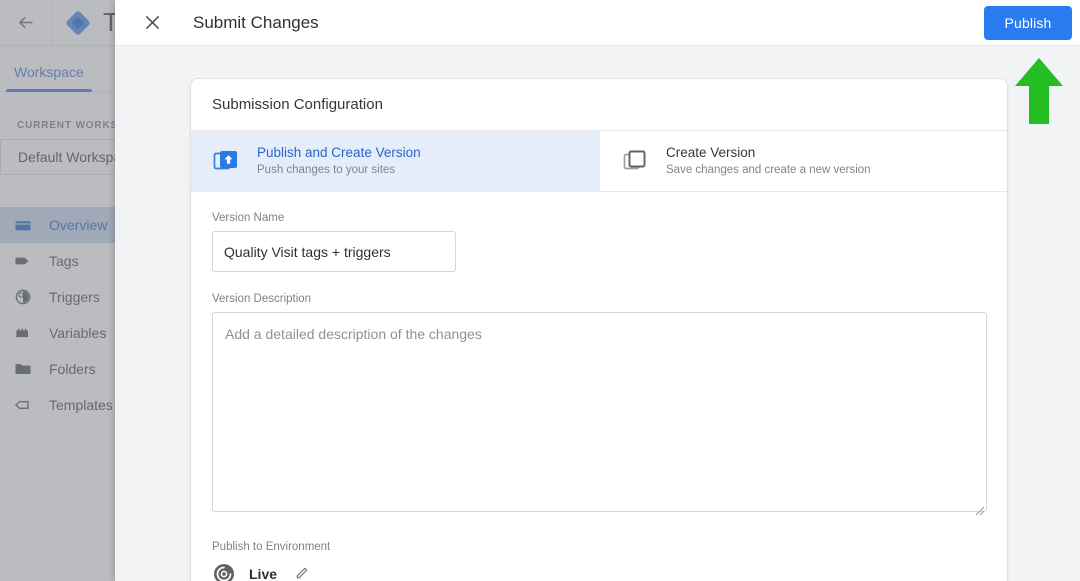 This screenshot has width=1080, height=581. I want to click on option-description: Save changes and create a new version, so click(768, 170).